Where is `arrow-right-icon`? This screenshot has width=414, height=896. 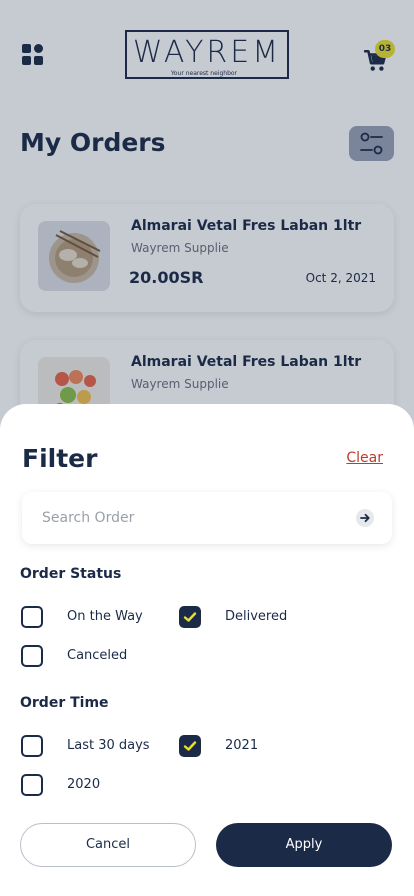
arrow-right-icon is located at coordinates (365, 518).